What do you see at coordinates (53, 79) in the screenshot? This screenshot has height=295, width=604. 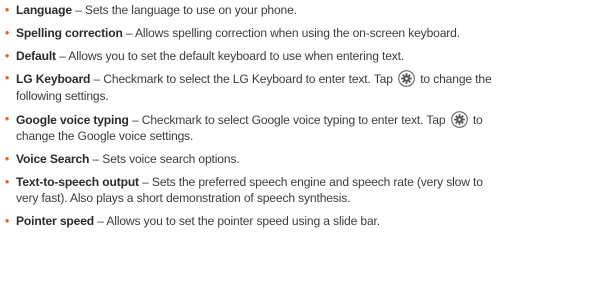 I see `term-lg-keyboard: LG Keyboard` at bounding box center [53, 79].